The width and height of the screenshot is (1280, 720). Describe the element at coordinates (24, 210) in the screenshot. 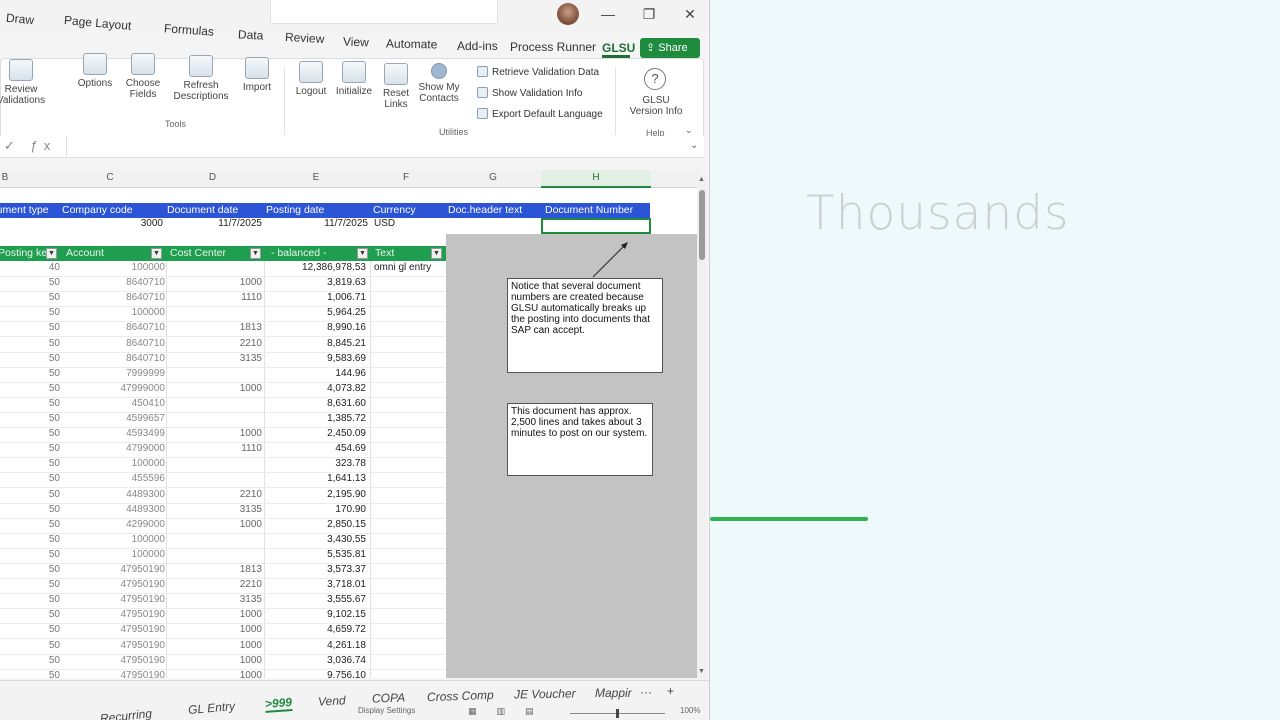

I see `header-document-type: Document type` at that location.